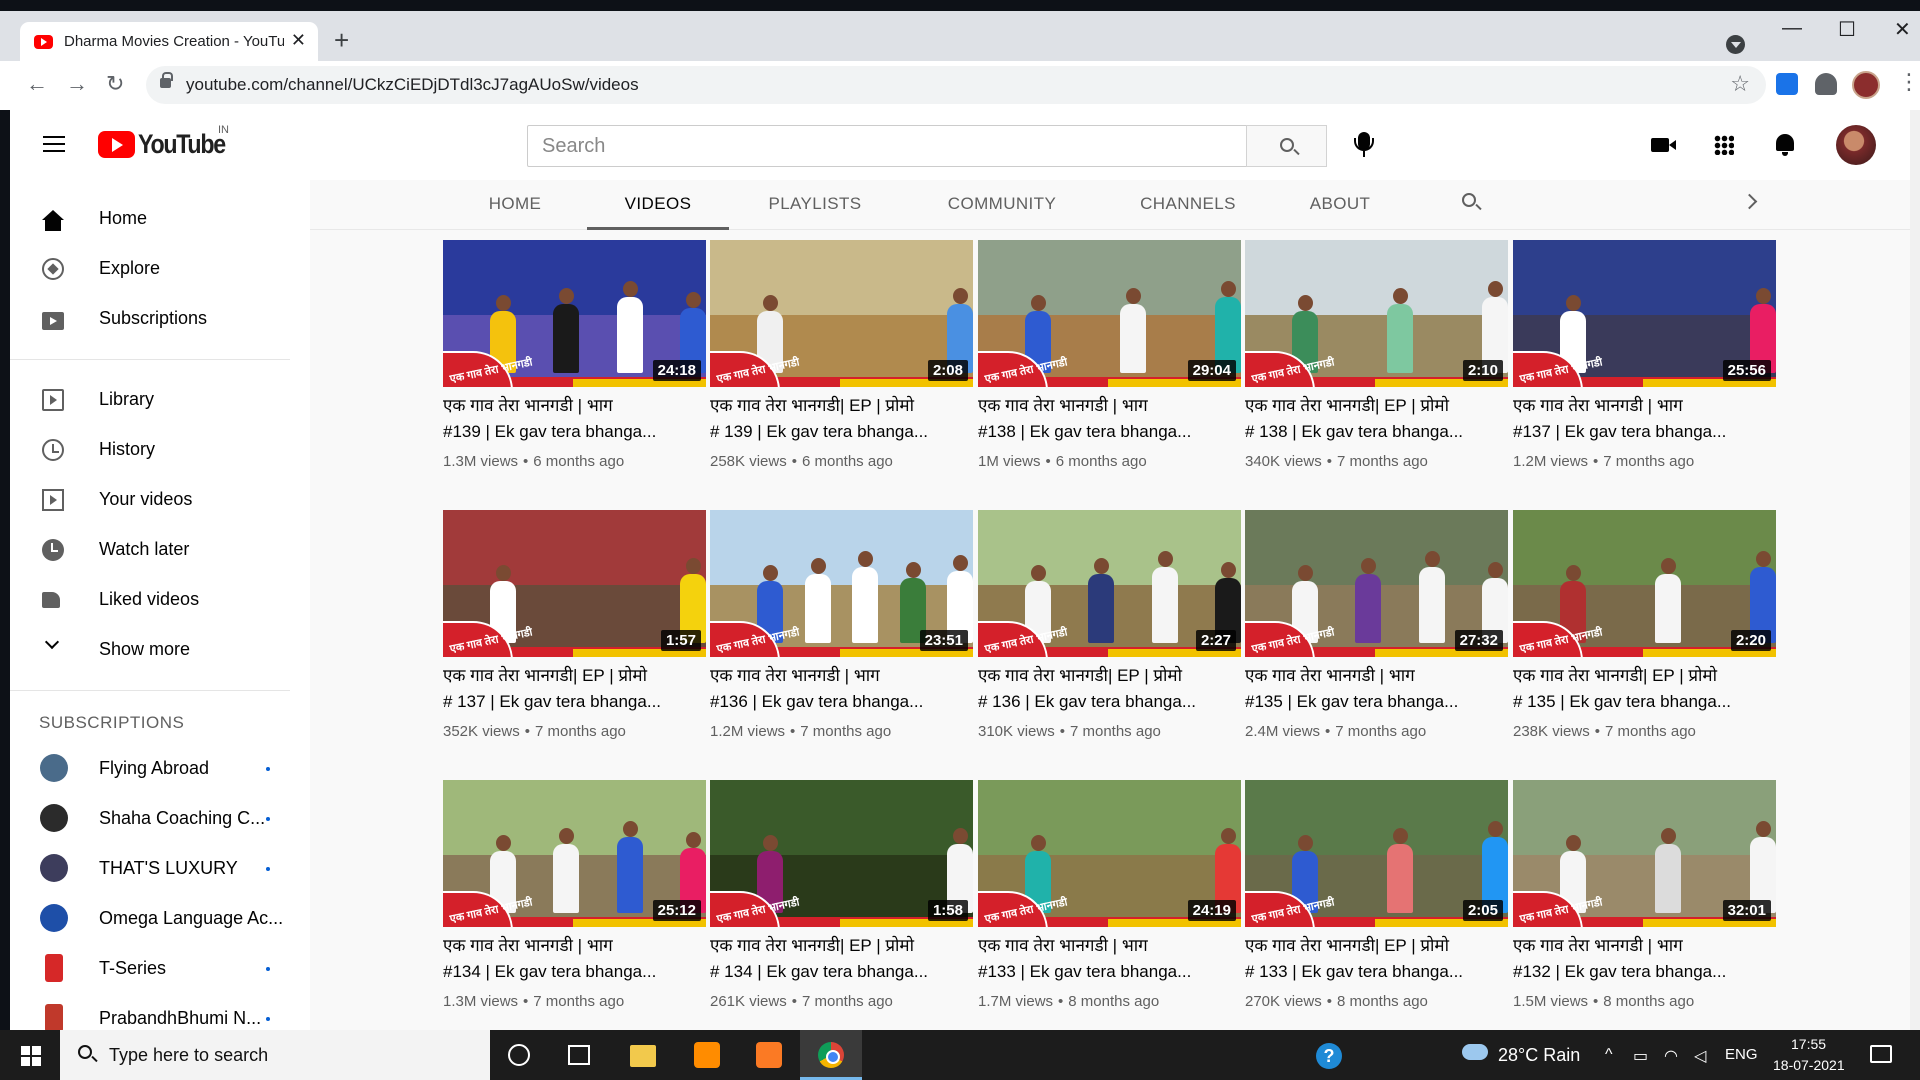  Describe the element at coordinates (1749, 201) in the screenshot. I see `chevron-right-icon` at that location.